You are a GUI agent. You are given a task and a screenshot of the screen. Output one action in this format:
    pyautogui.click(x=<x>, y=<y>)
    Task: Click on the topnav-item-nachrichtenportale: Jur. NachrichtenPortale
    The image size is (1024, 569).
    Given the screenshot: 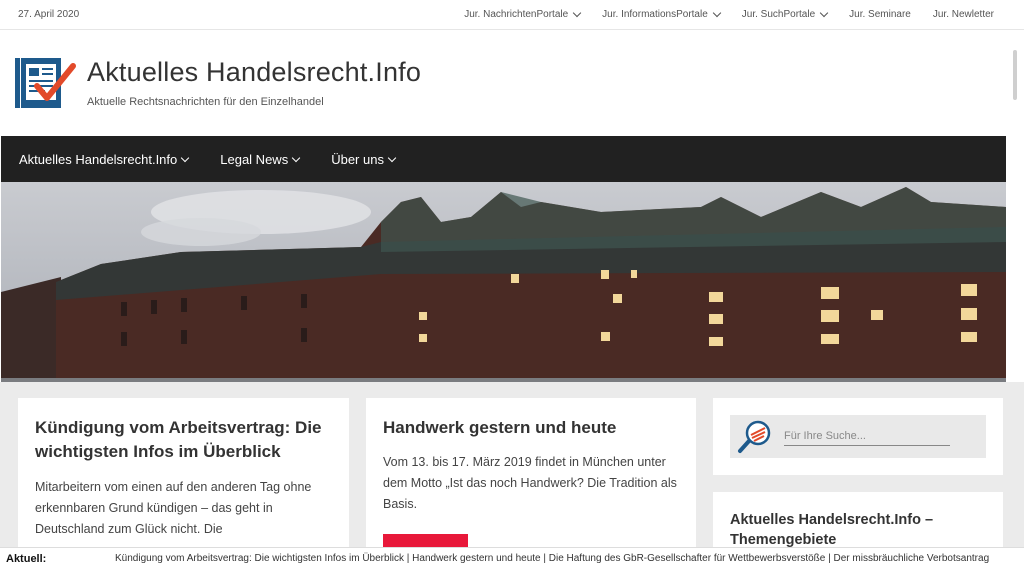 What is the action you would take?
    pyautogui.click(x=523, y=14)
    